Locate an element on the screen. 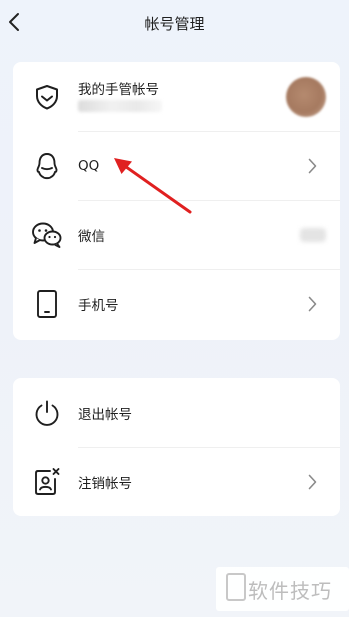 This screenshot has width=349, height=617. annotation-arrow is located at coordinates (153, 186).